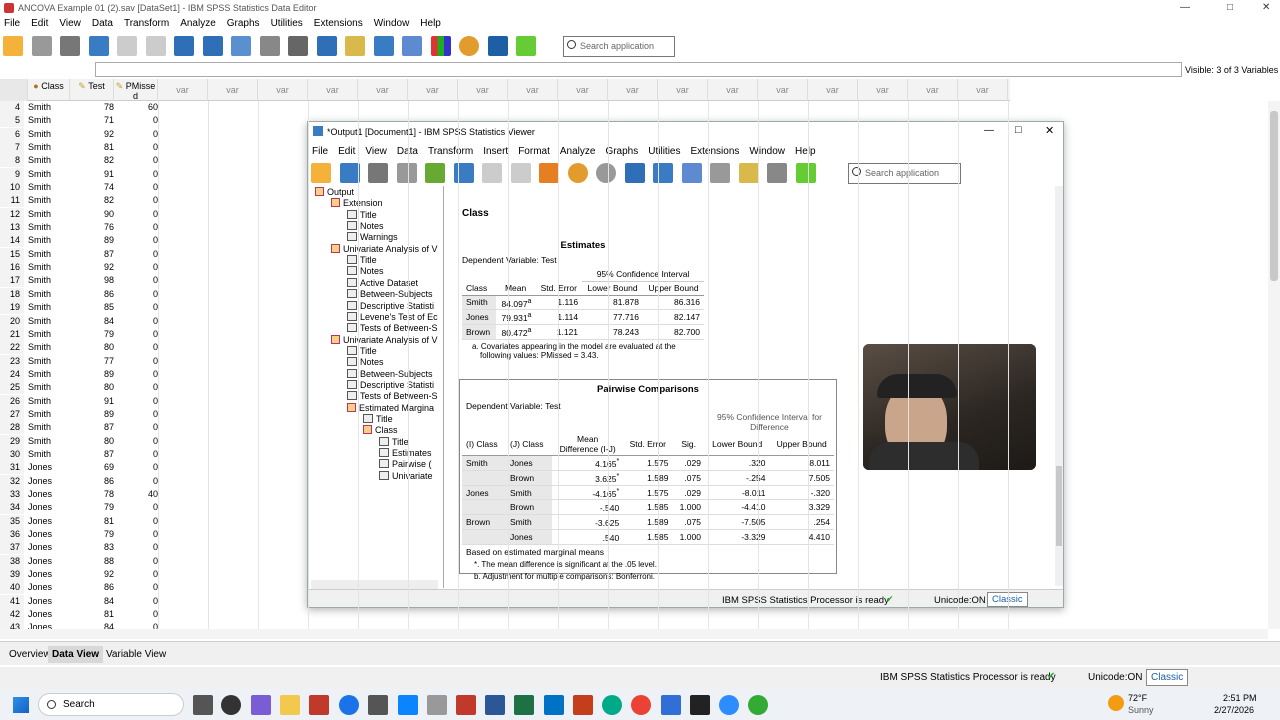  I want to click on cell-pmissed: 60, so click(136, 107).